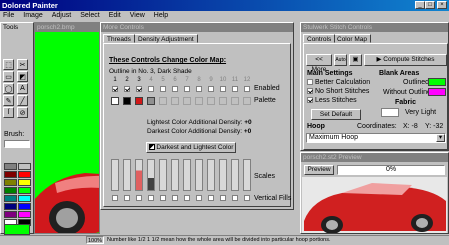 The height and width of the screenshot is (245, 449). I want to click on without-outline-swatch, so click(437, 92).